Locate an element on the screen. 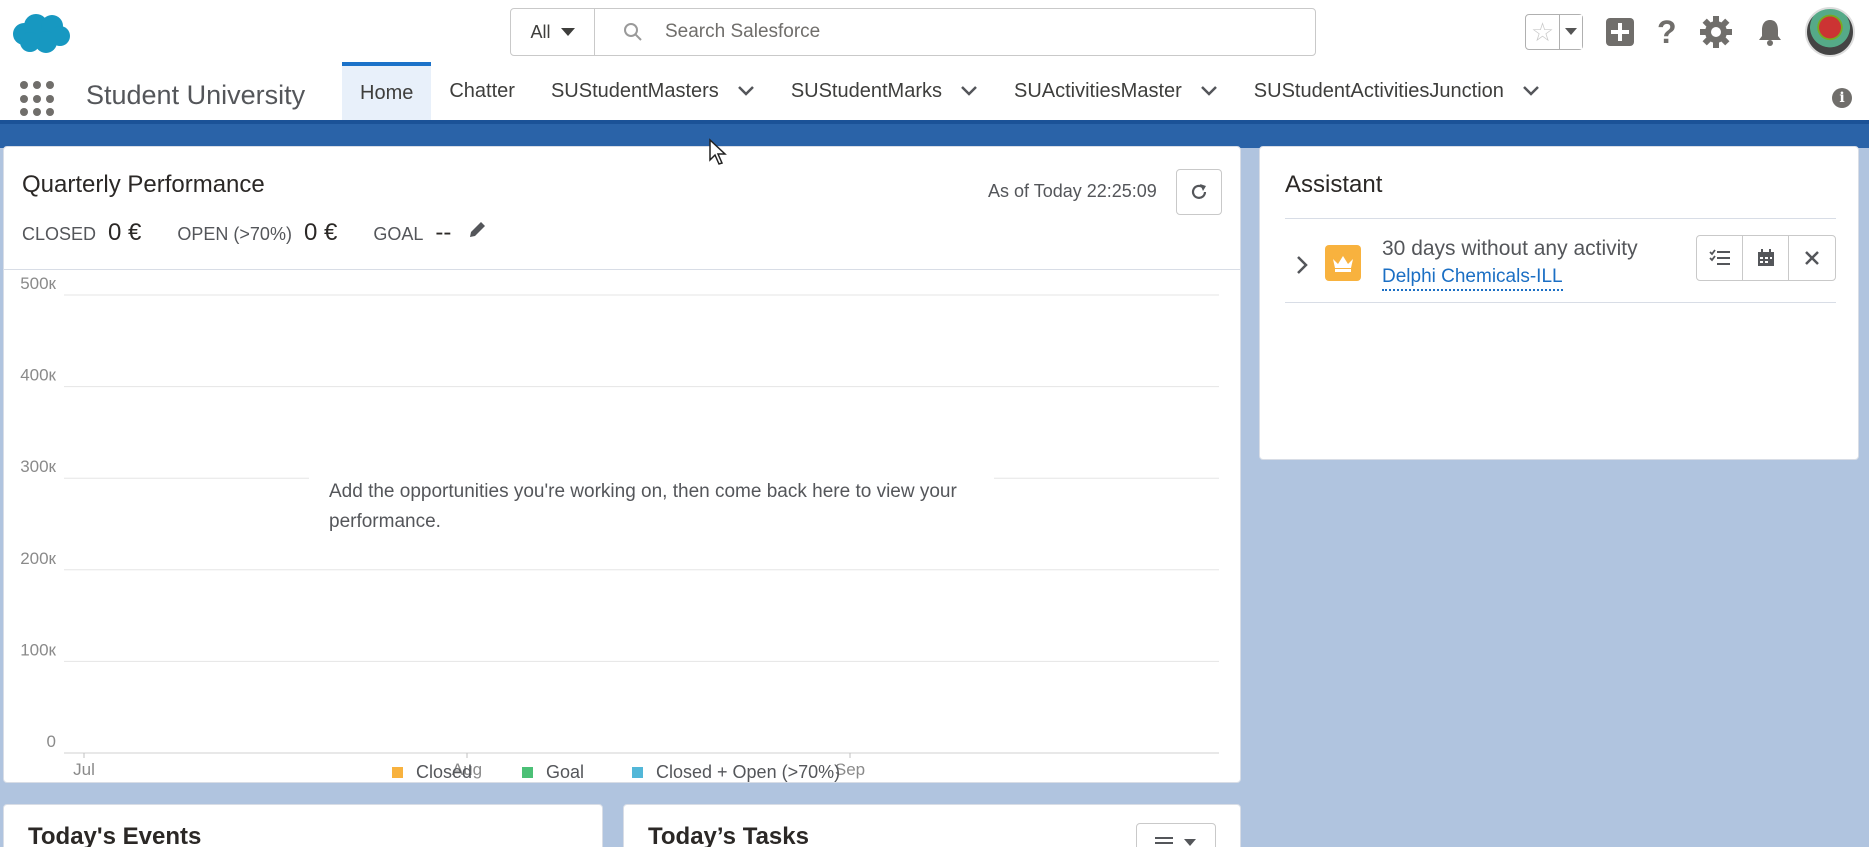  todays-tasks-card: Today’s Tasks is located at coordinates (932, 825).